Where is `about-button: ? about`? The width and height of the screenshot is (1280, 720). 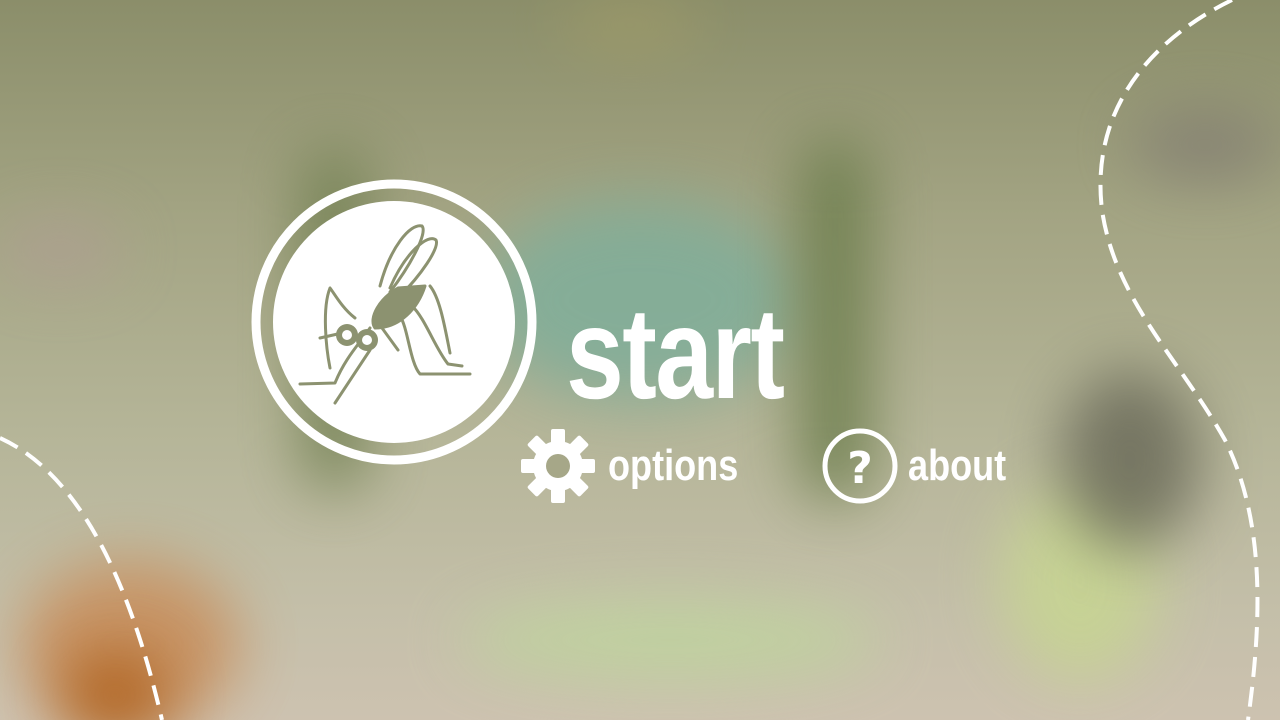 about-button: ? about is located at coordinates (924, 466).